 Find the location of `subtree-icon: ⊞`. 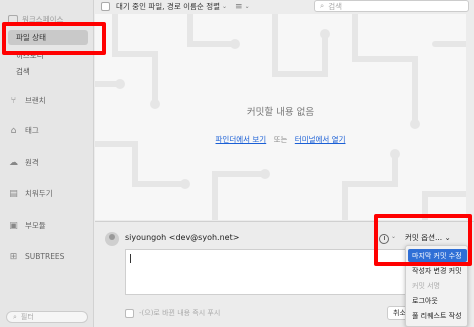

subtree-icon: ⊞ is located at coordinates (13, 256).